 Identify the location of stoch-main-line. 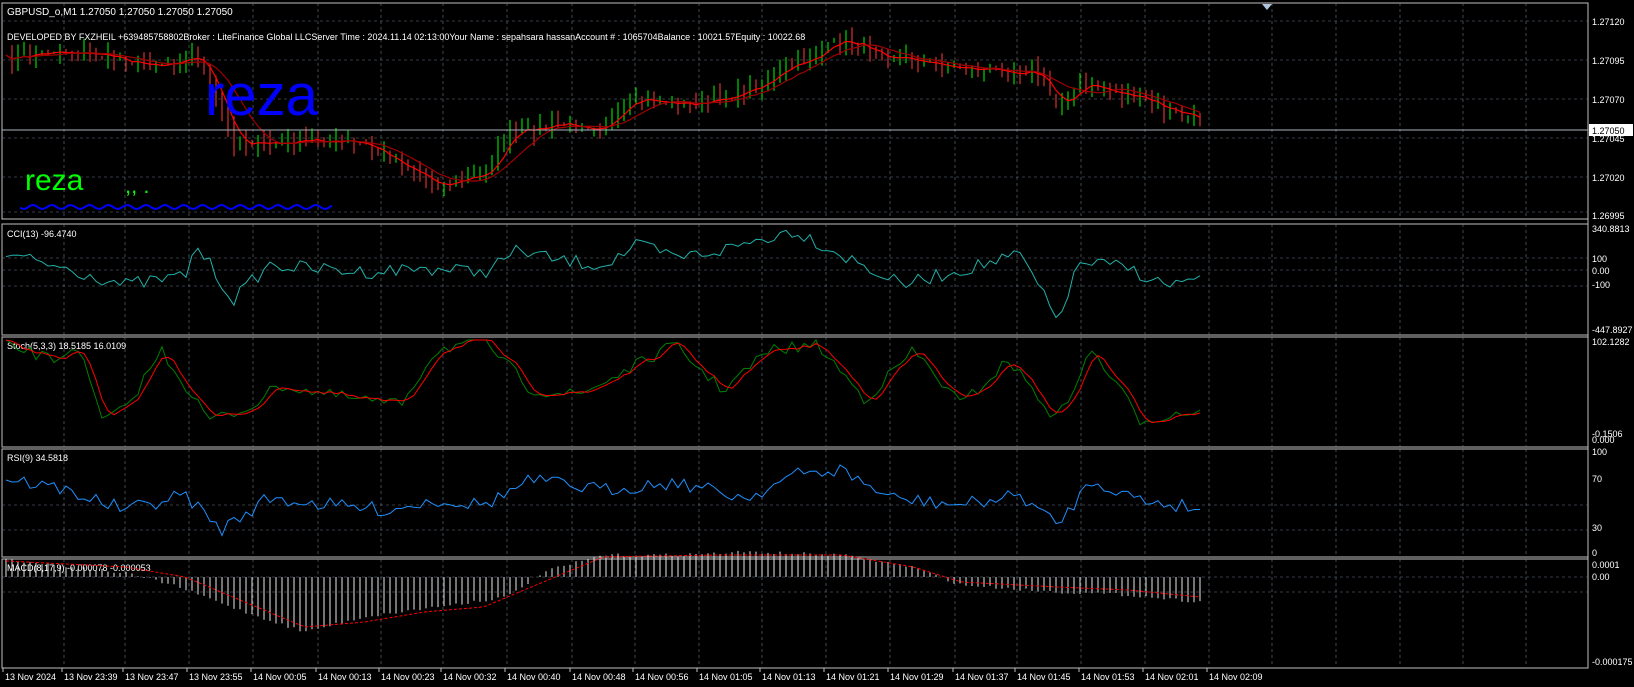
(603, 382).